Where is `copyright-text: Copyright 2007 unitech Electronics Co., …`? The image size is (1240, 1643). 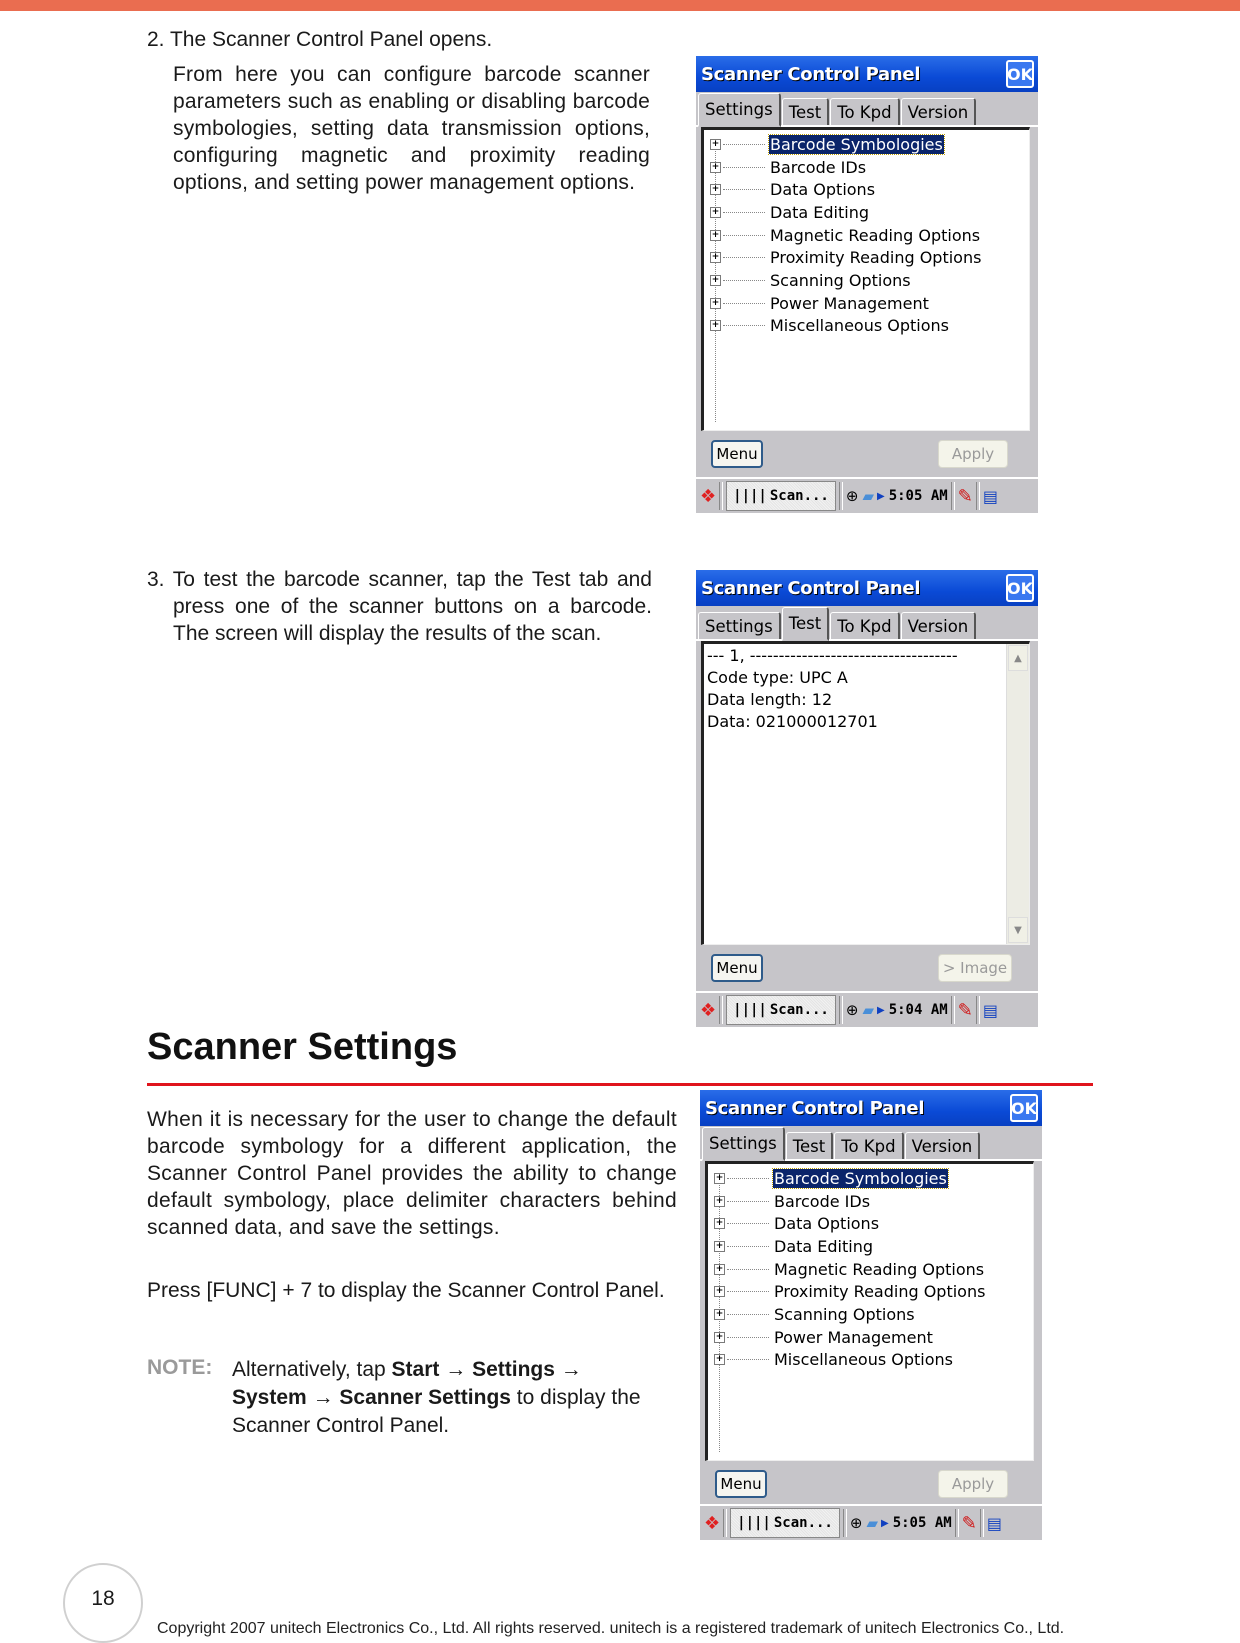 copyright-text: Copyright 2007 unitech Electronics Co., … is located at coordinates (611, 1628).